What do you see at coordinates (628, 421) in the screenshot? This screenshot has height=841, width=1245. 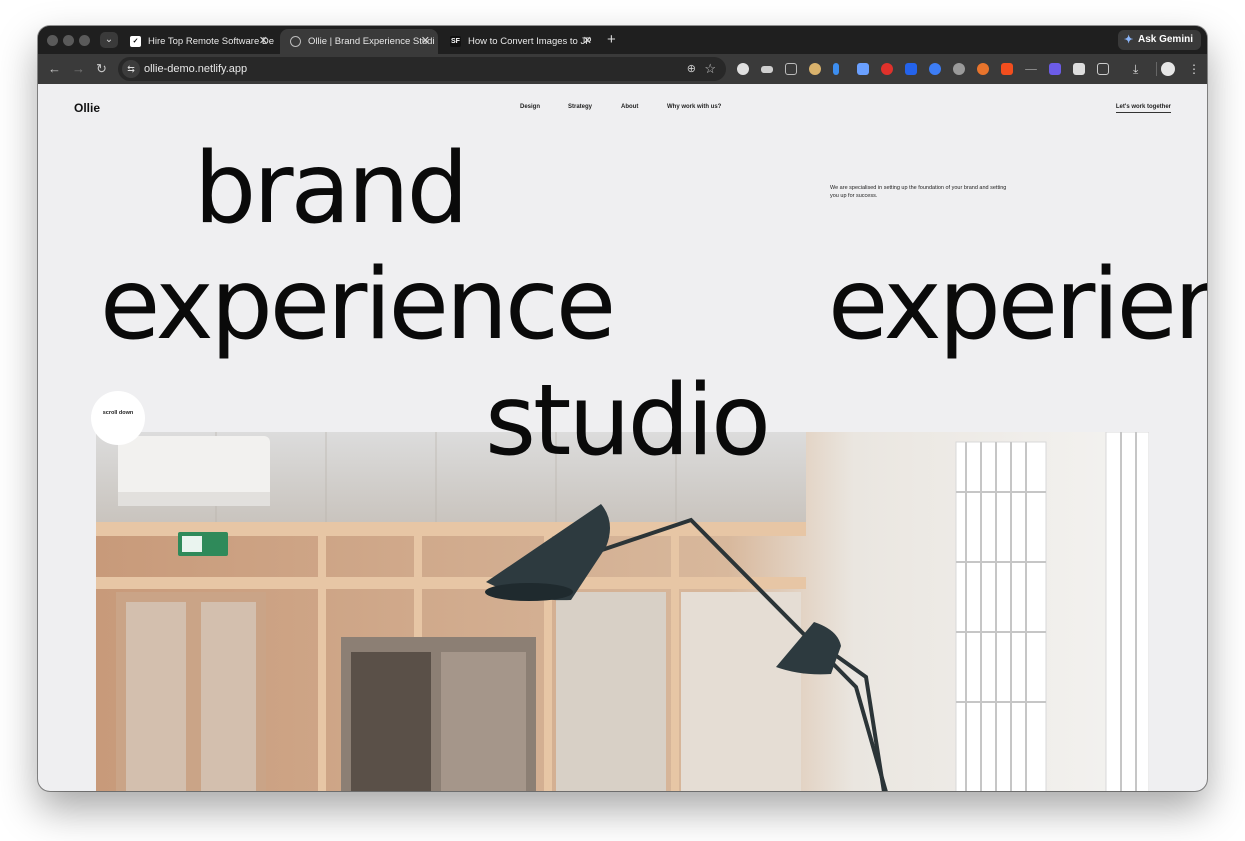 I see `hero-word-studio: studio` at bounding box center [628, 421].